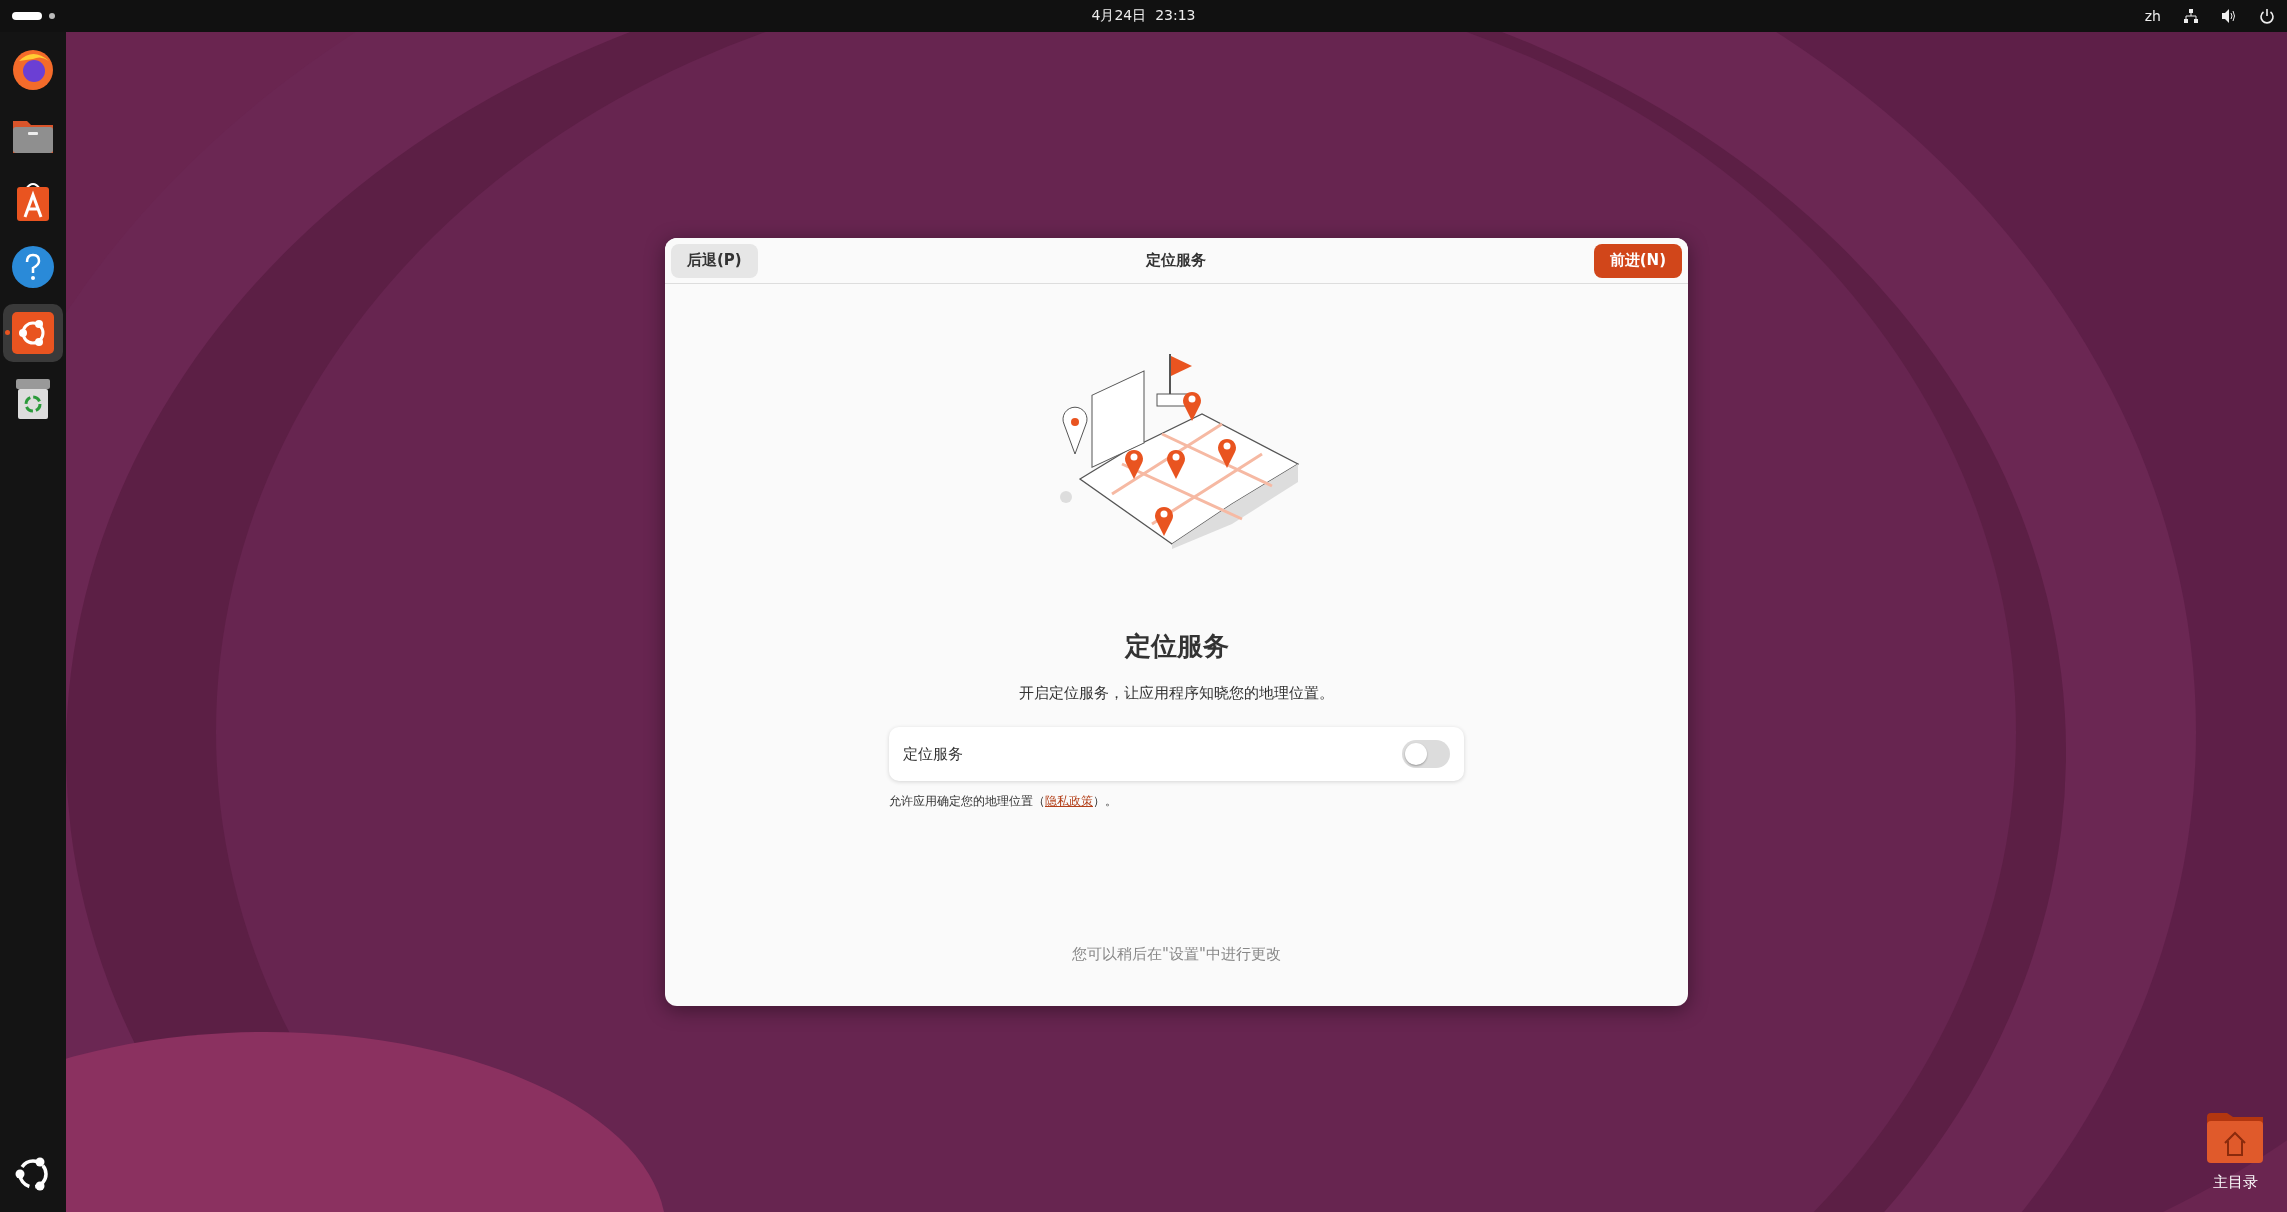 This screenshot has width=2287, height=1212. I want to click on next-button: 前进(N), so click(1637, 260).